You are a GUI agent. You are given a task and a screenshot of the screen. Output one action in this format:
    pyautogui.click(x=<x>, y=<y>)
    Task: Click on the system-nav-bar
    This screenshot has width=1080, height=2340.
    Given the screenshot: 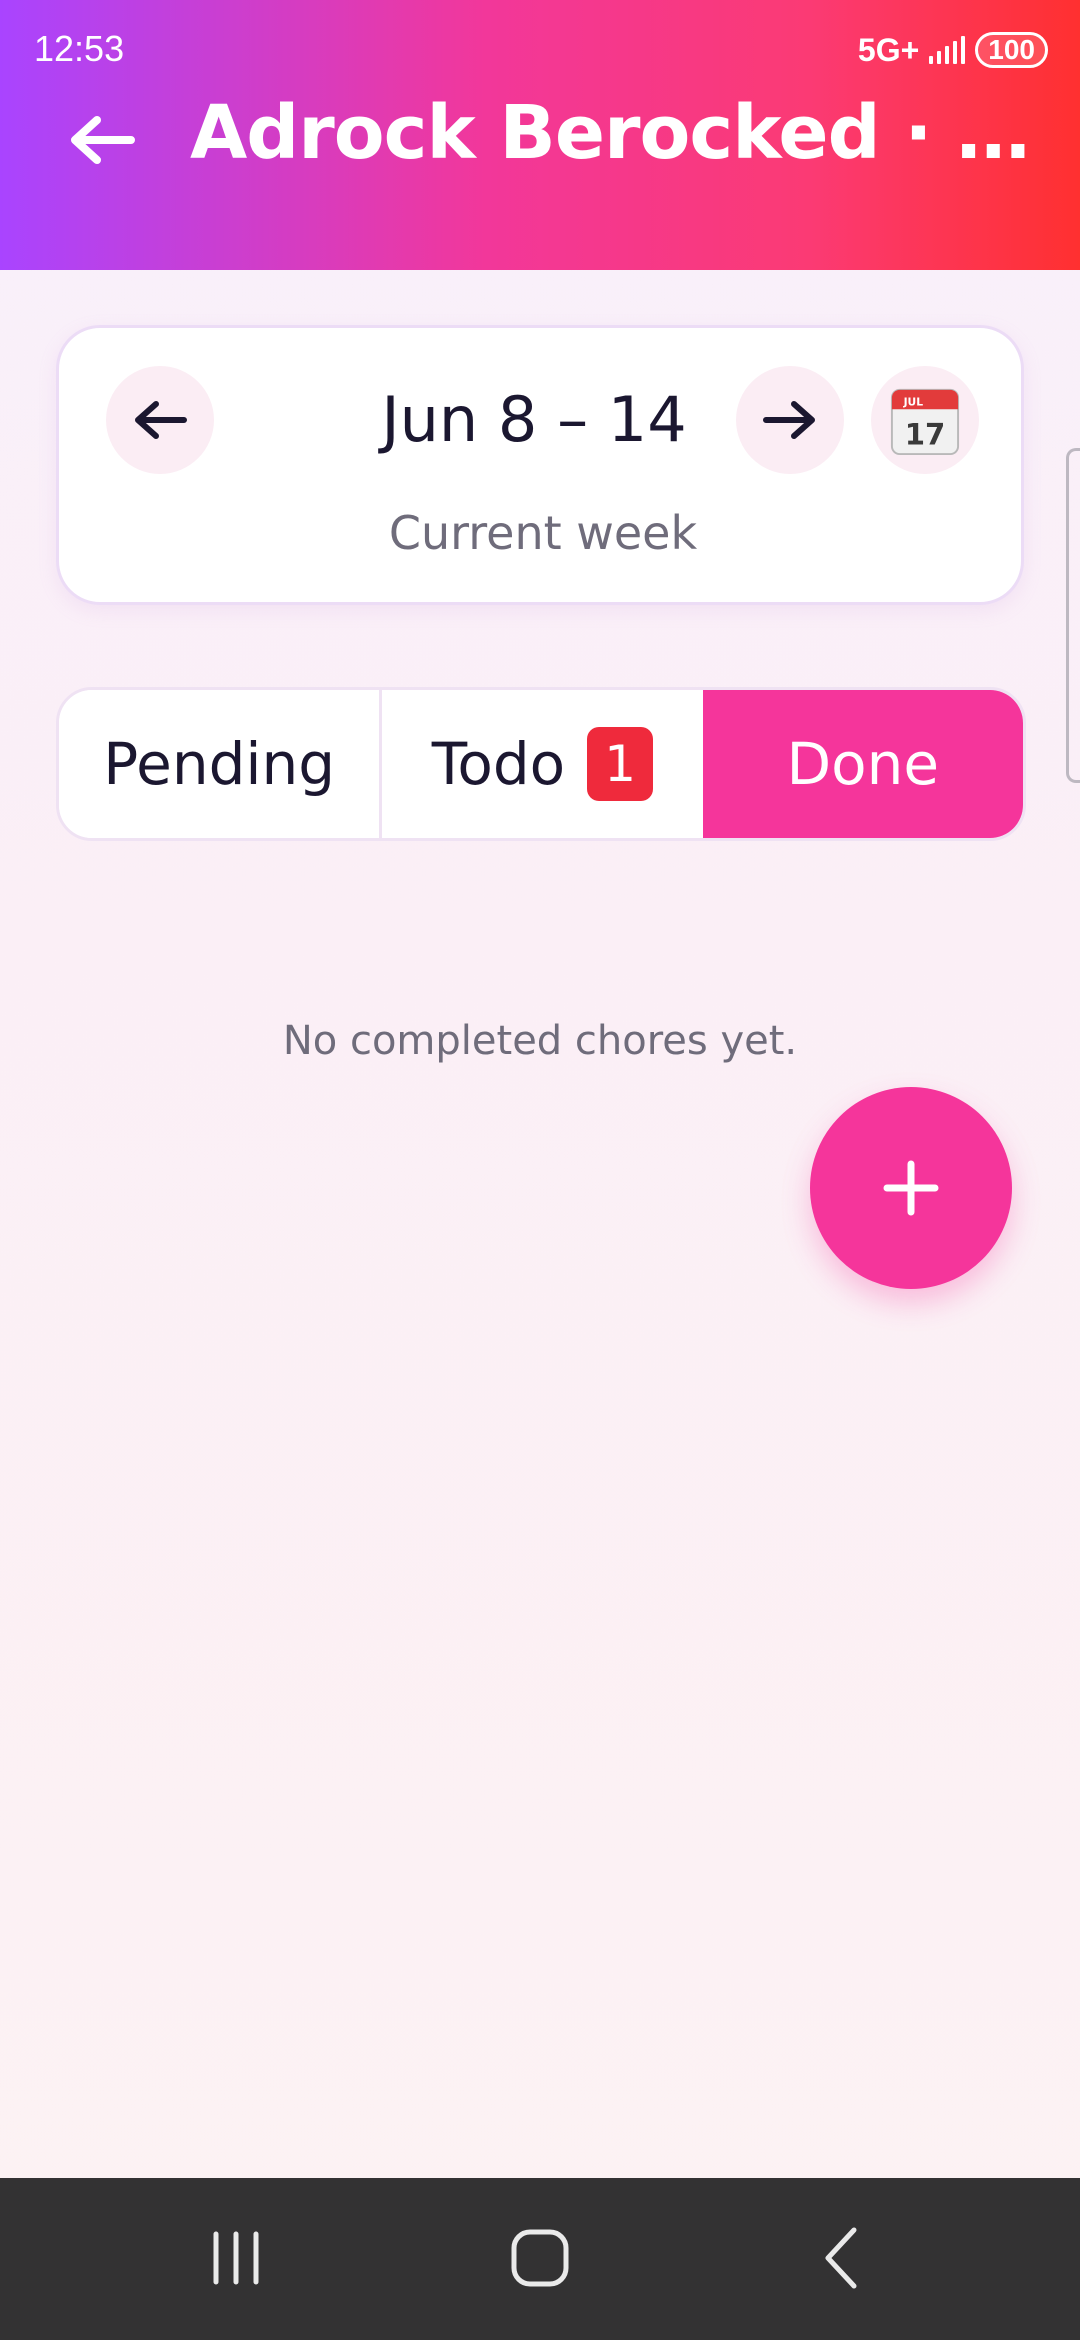 What is the action you would take?
    pyautogui.click(x=540, y=2259)
    